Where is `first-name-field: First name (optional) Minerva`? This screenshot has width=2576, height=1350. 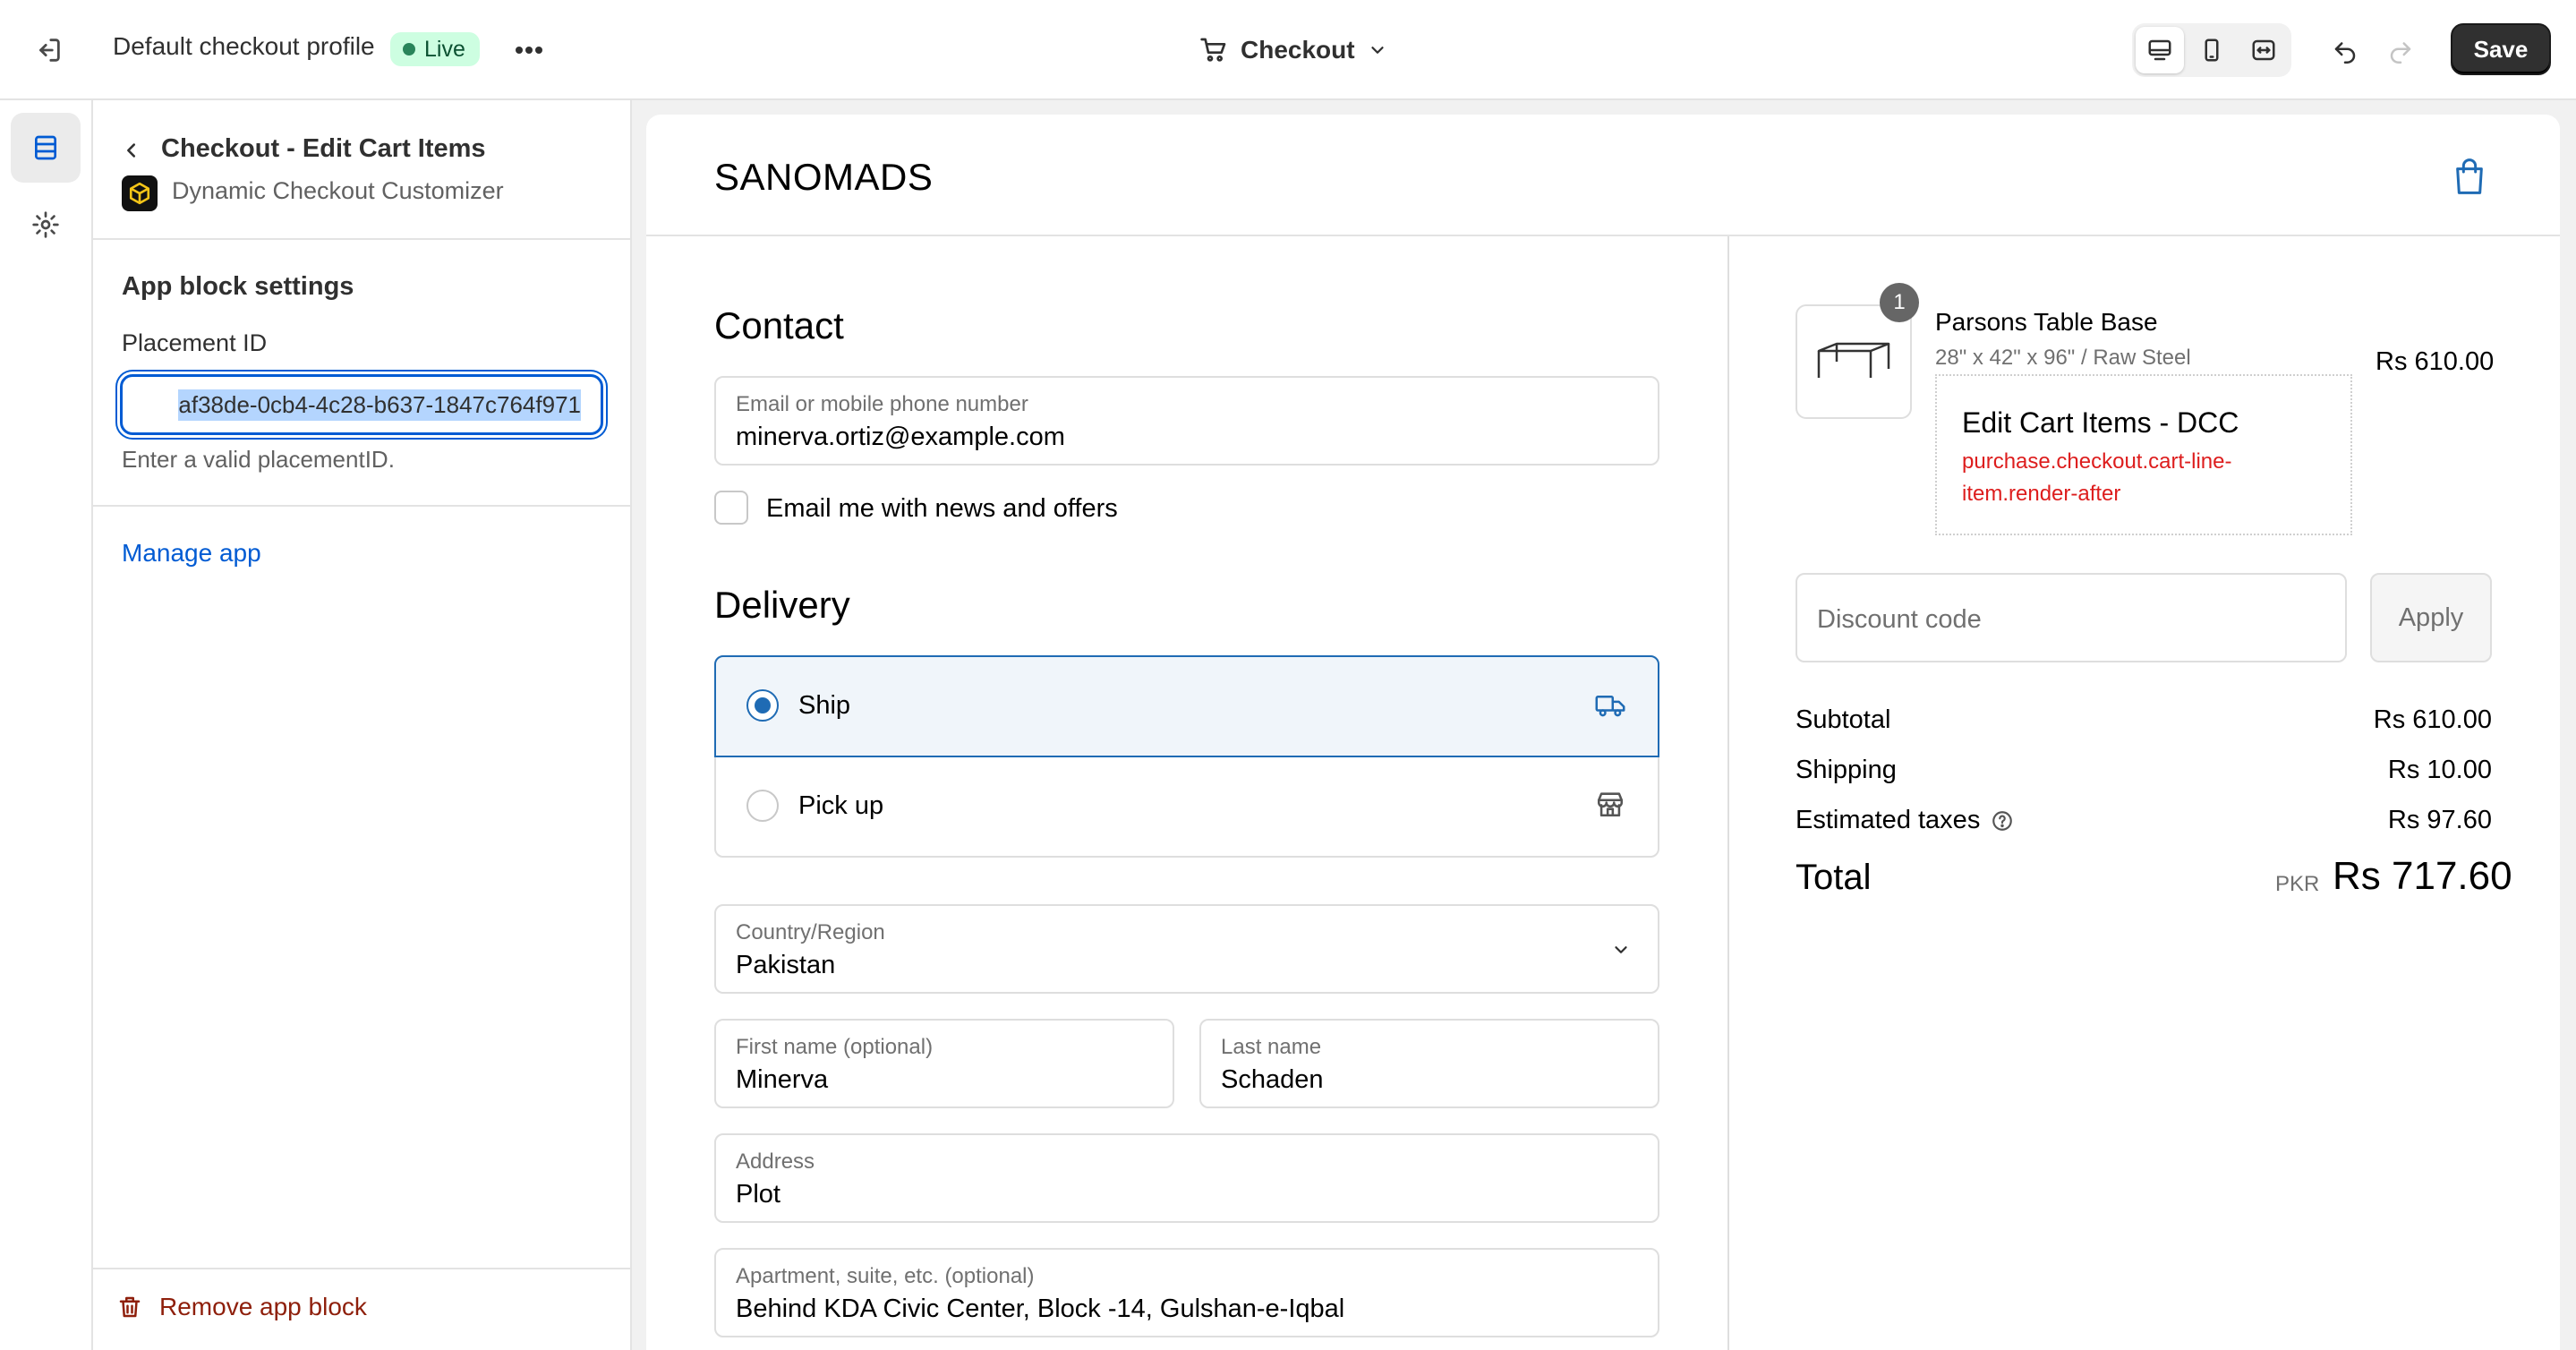
first-name-field: First name (optional) Minerva is located at coordinates (944, 1063).